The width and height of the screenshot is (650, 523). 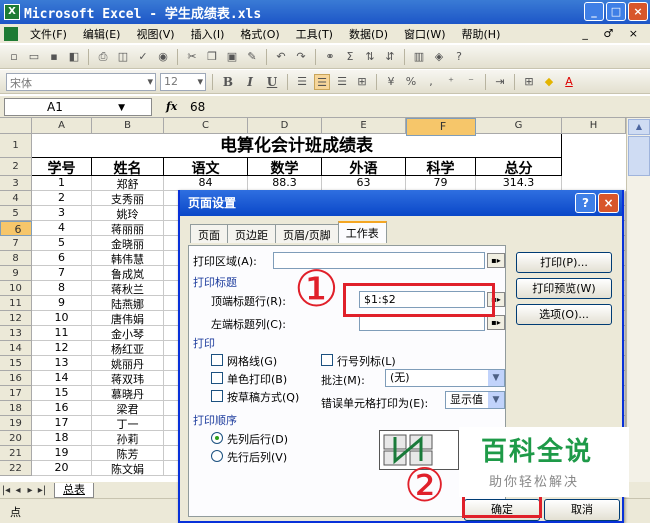 I want to click on sort-descending-icon: ⇵, so click(x=390, y=57).